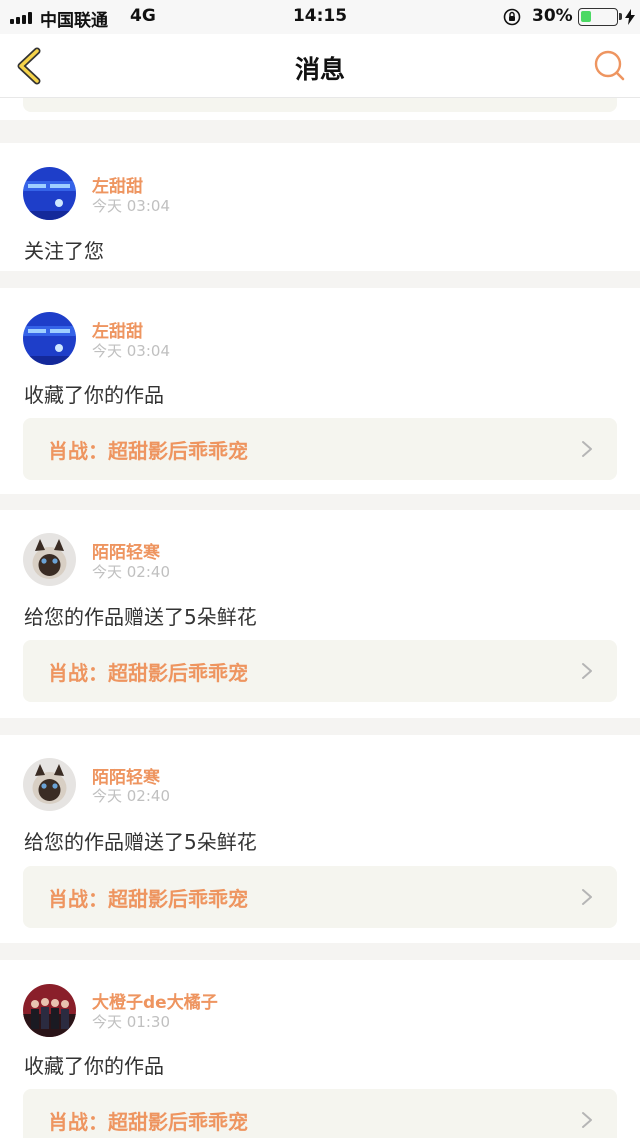 The width and height of the screenshot is (640, 1138). What do you see at coordinates (630, 17) in the screenshot?
I see `charging-bolt-icon` at bounding box center [630, 17].